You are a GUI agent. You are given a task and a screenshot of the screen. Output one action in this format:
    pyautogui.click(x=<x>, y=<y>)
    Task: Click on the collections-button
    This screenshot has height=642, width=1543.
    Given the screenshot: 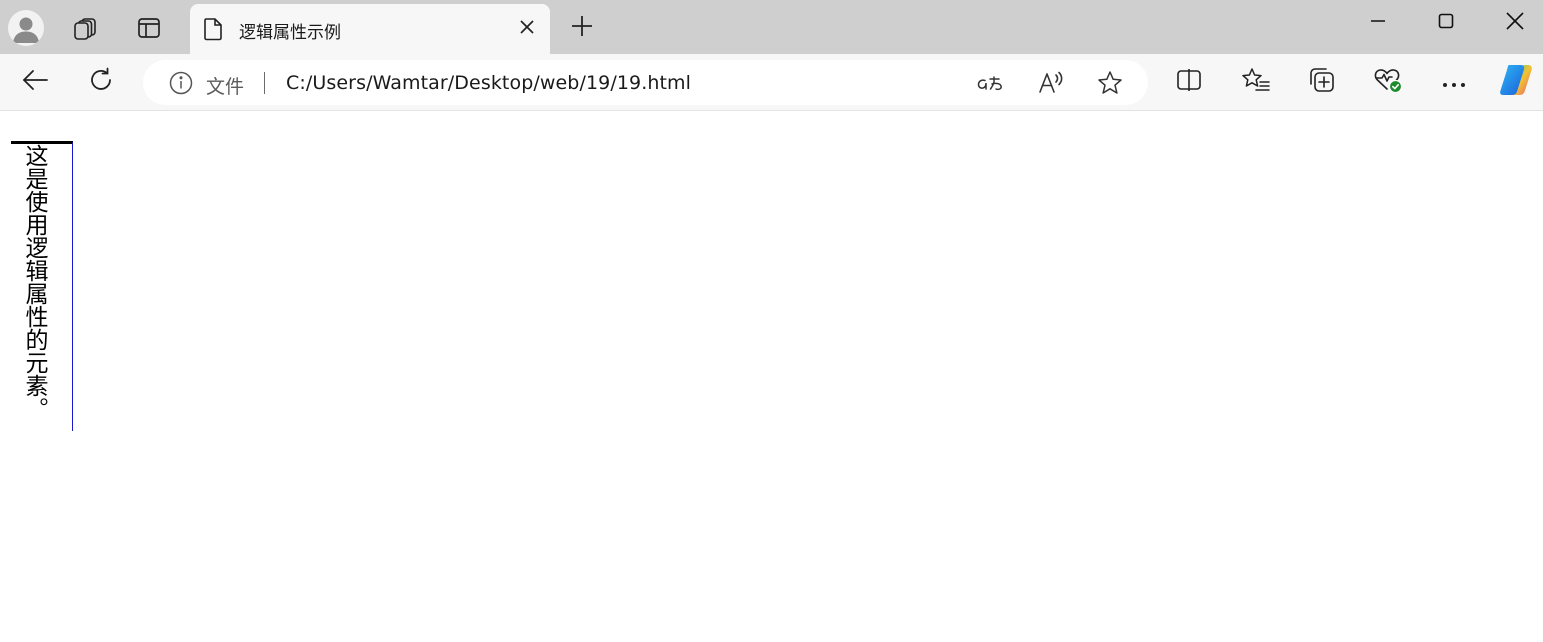 What is the action you would take?
    pyautogui.click(x=1322, y=82)
    